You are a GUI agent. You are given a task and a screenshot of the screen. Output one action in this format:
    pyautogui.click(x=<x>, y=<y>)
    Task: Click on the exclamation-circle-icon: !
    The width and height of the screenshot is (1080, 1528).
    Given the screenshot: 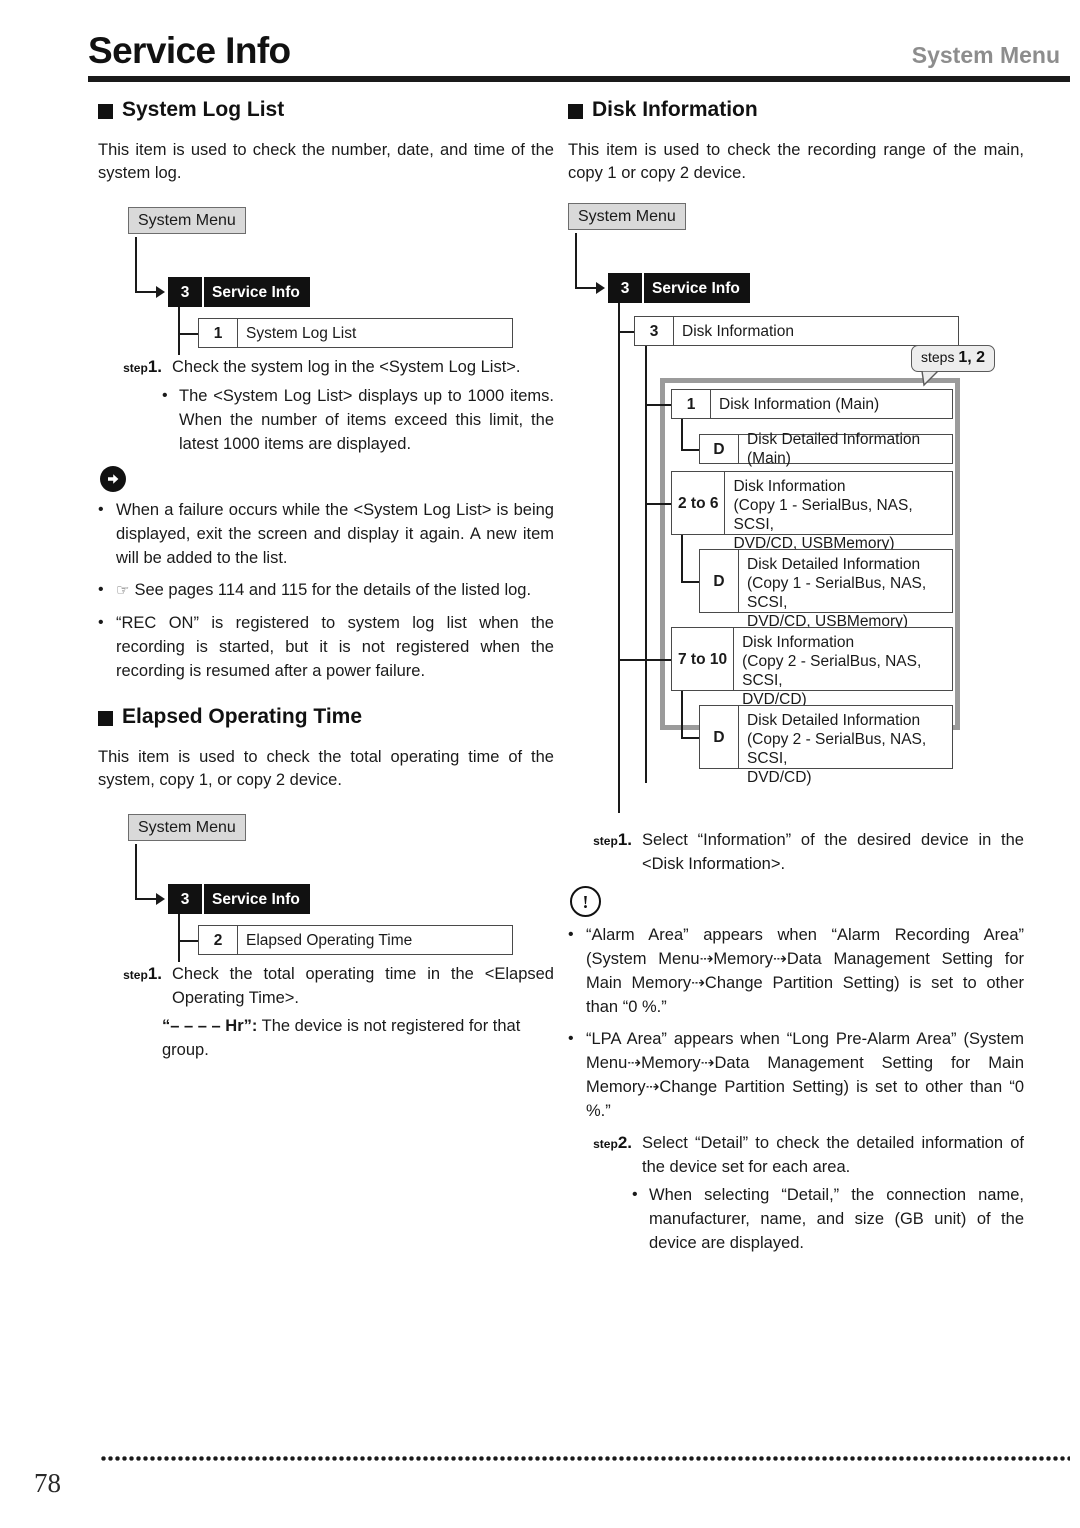 What is the action you would take?
    pyautogui.click(x=585, y=901)
    